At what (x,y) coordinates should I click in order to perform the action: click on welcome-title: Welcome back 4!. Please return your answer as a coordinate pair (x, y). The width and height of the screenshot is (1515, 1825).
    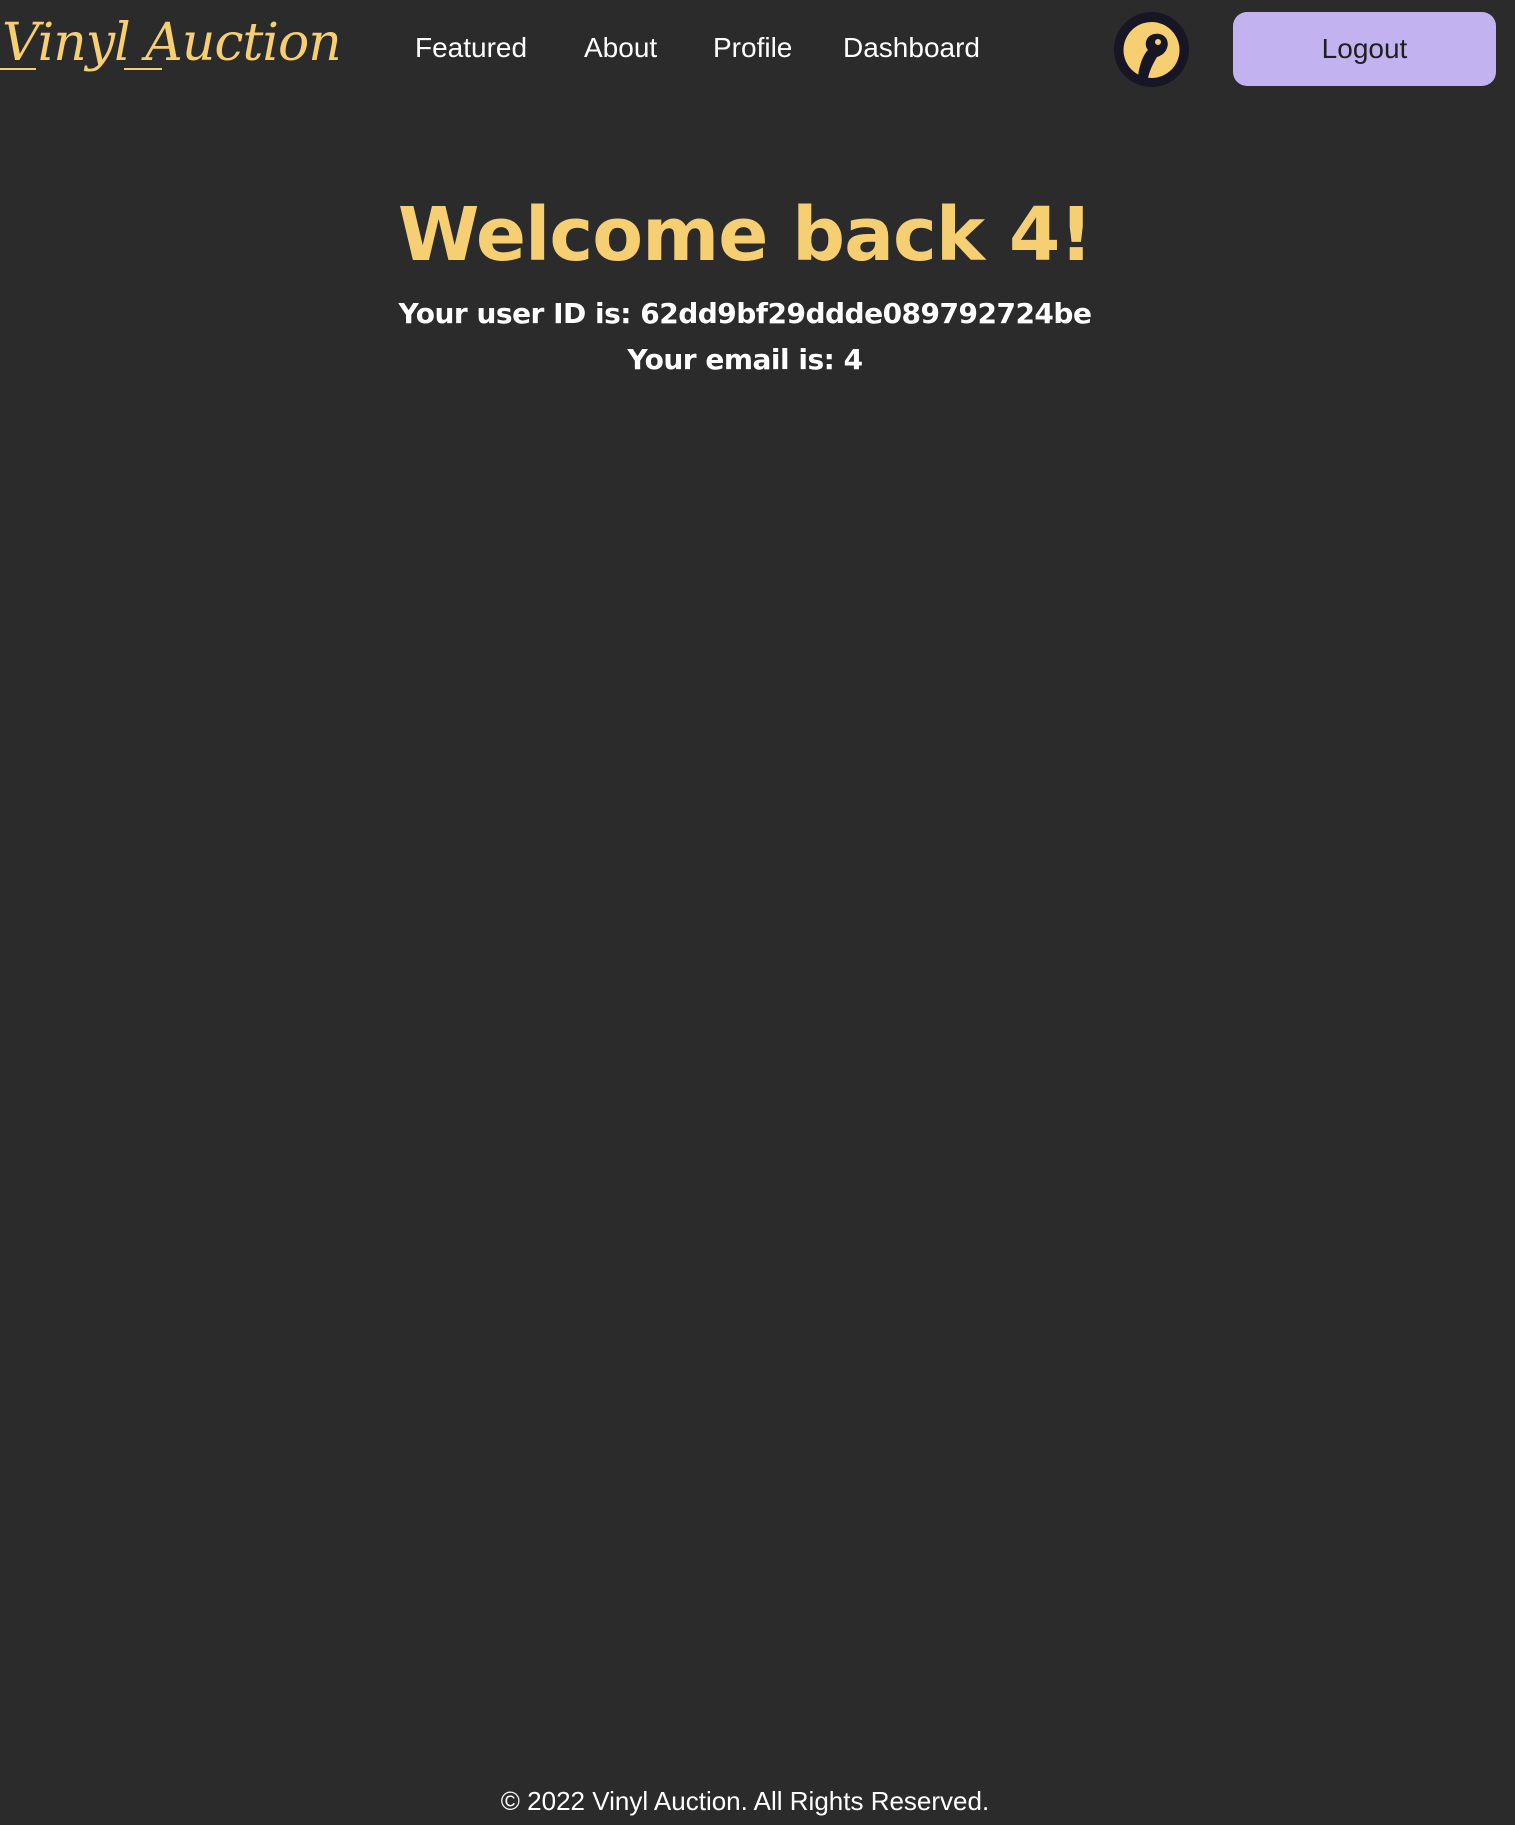
    Looking at the image, I should click on (745, 235).